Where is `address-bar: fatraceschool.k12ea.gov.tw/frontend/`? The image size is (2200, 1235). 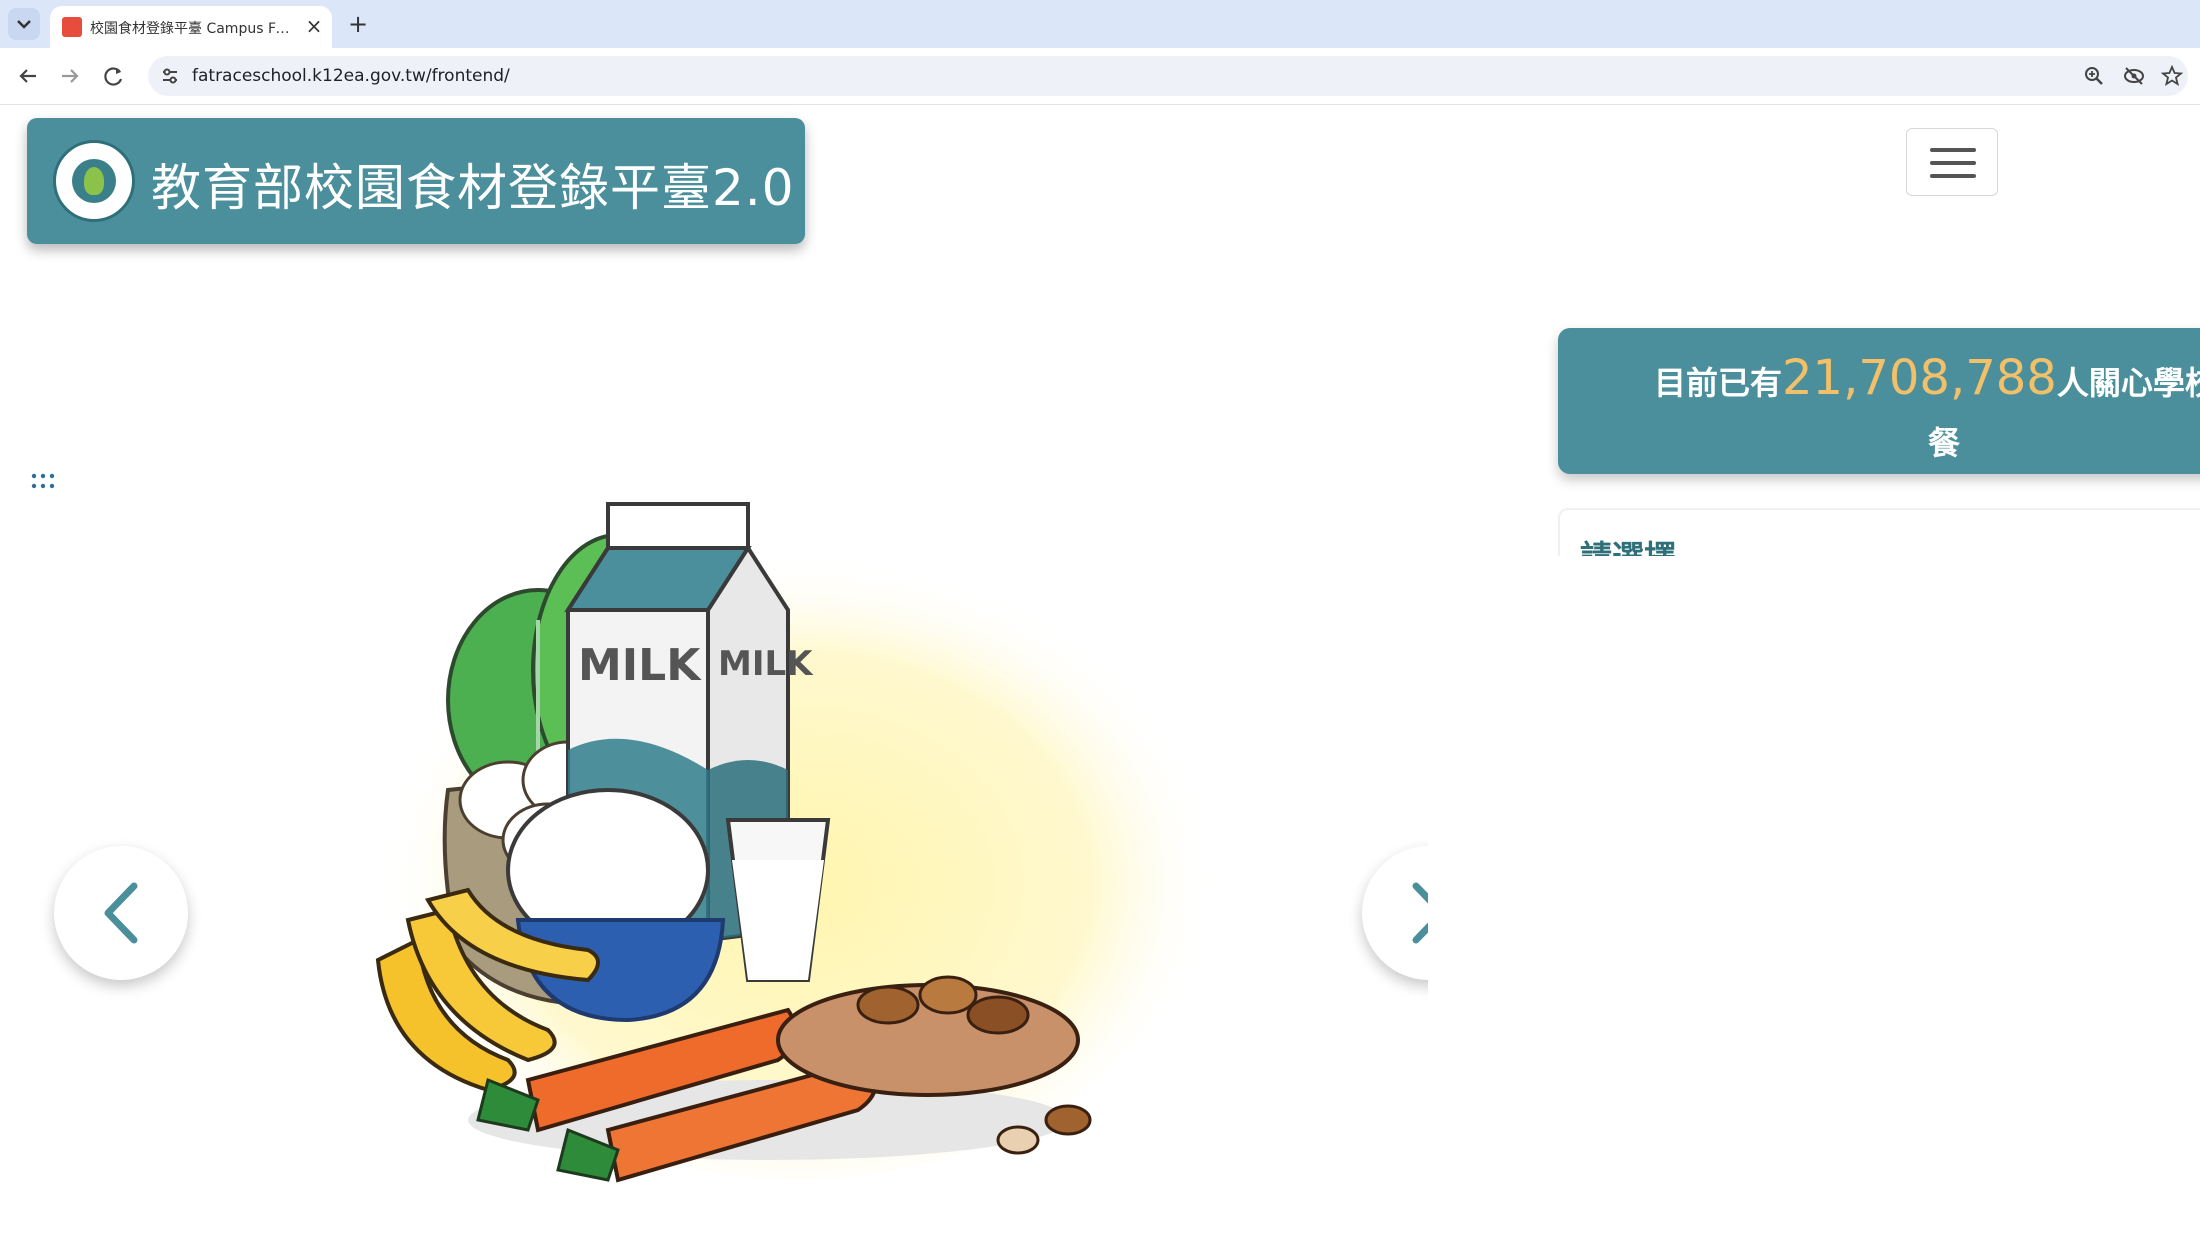
address-bar: fatraceschool.k12ea.gov.tw/frontend/ is located at coordinates (1100, 76).